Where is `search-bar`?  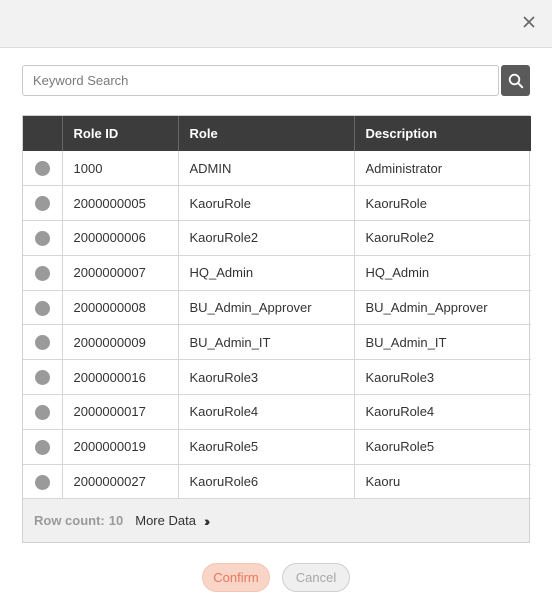
search-bar is located at coordinates (276, 80).